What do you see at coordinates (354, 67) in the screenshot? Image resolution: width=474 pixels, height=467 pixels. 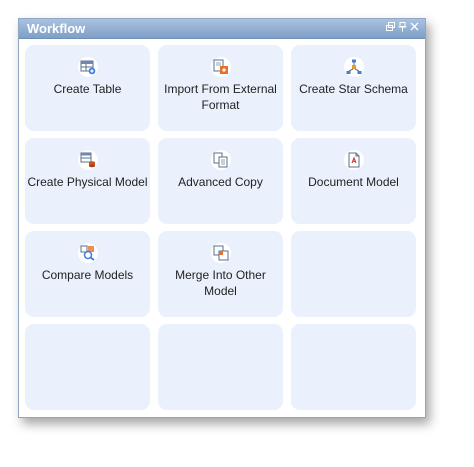 I see `star-schema-icon` at bounding box center [354, 67].